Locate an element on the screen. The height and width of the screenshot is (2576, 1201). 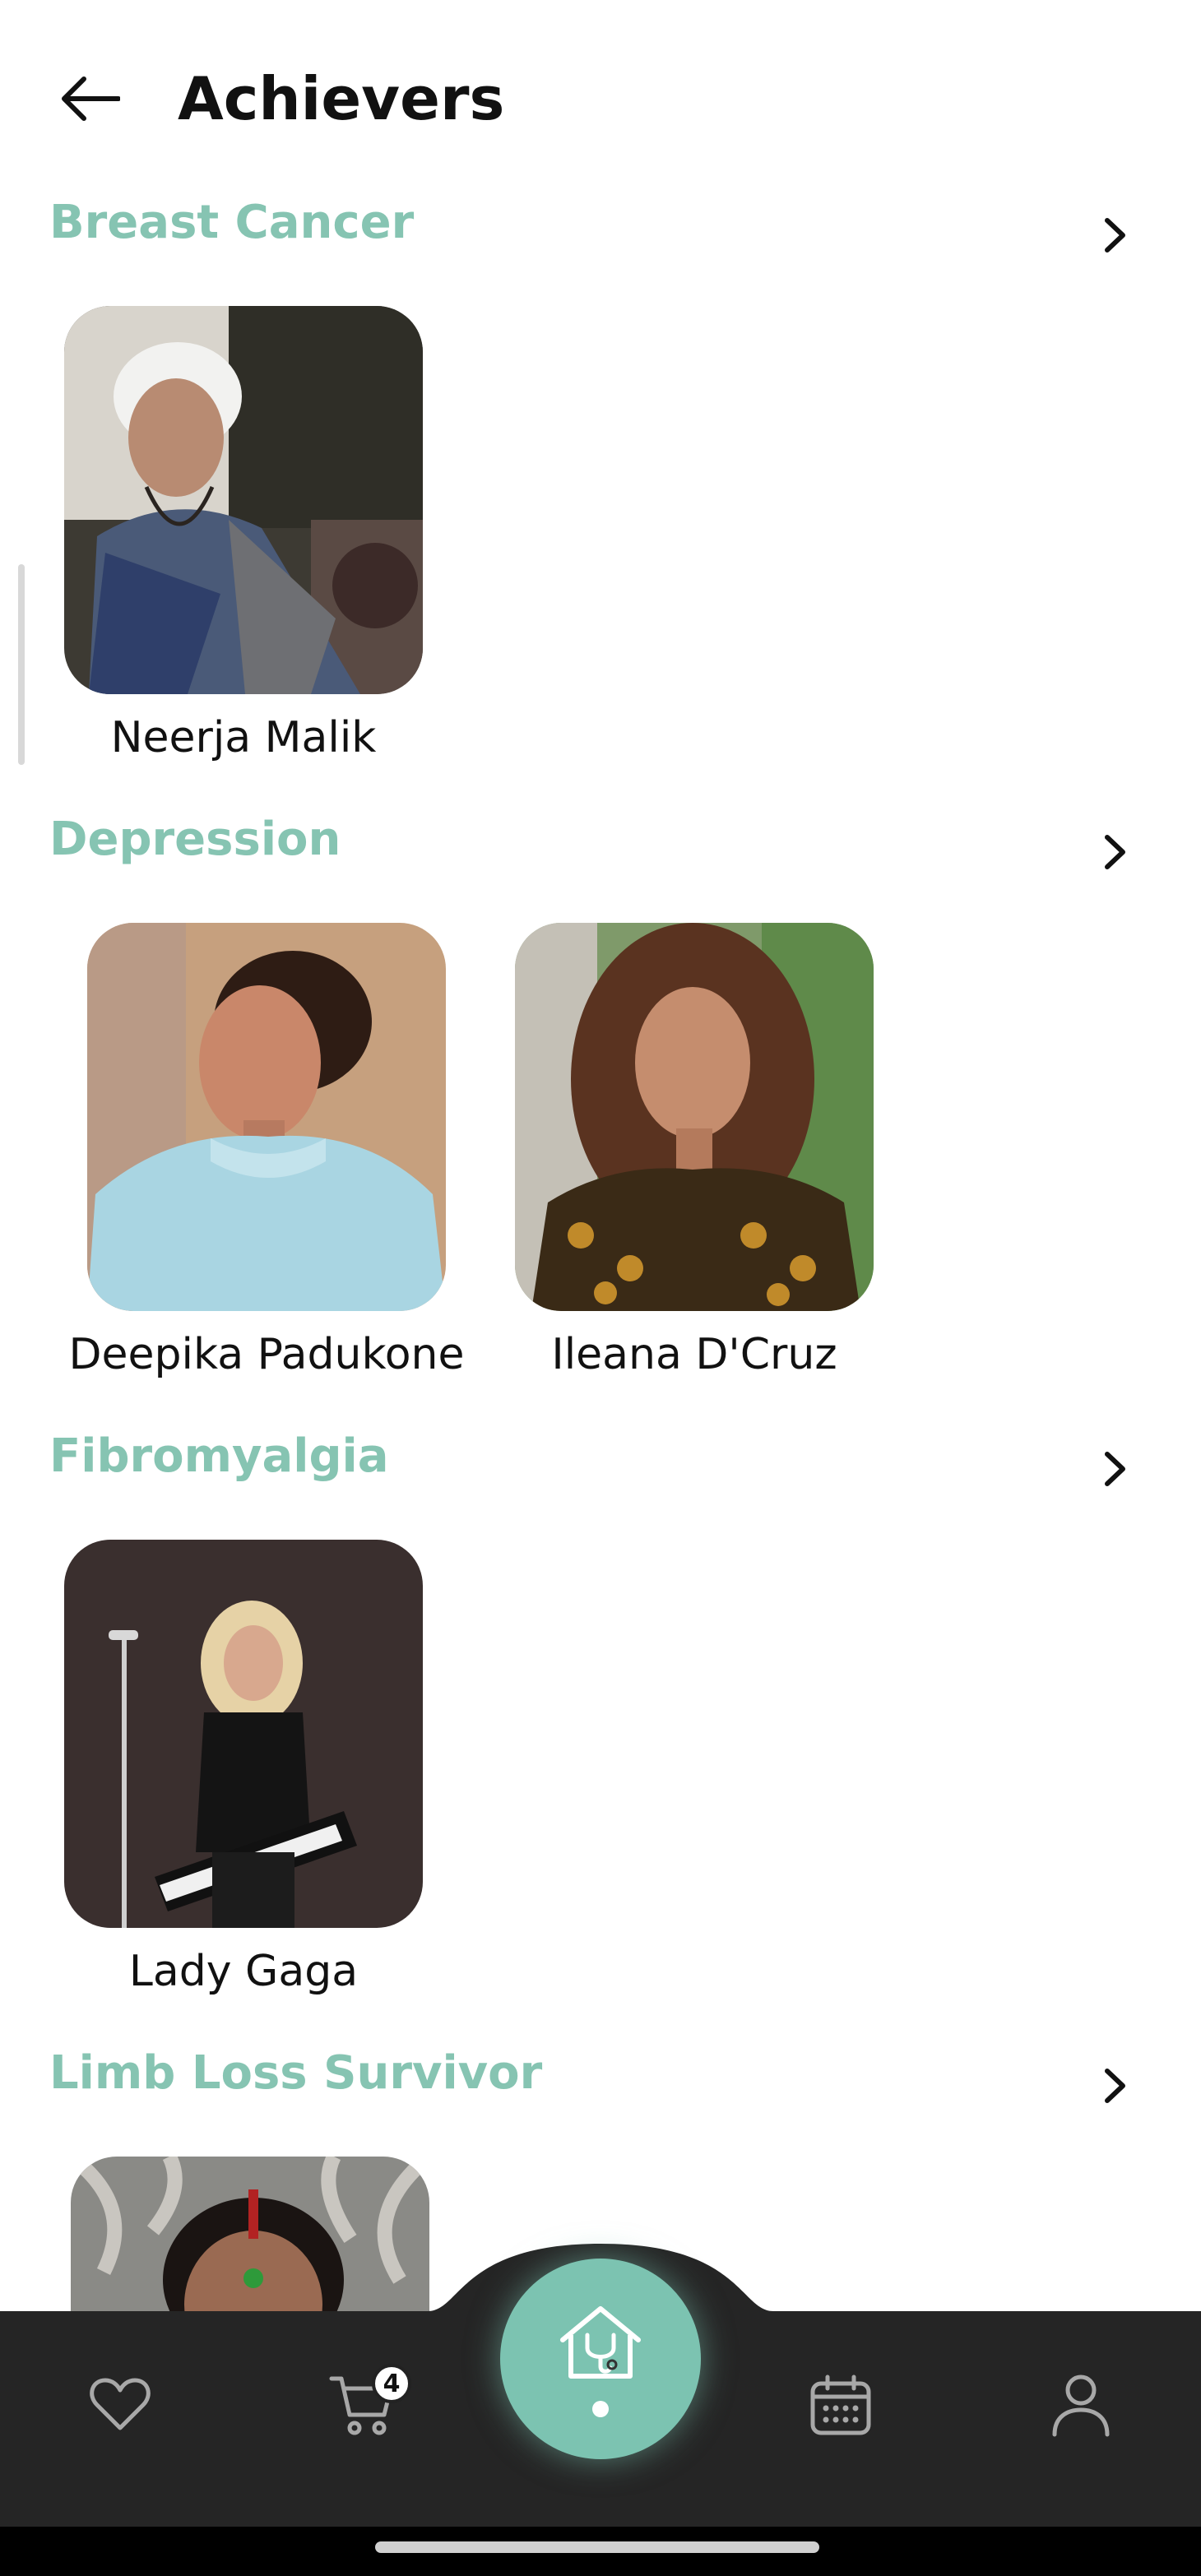
section-title: Breast Cancer is located at coordinates (232, 223).